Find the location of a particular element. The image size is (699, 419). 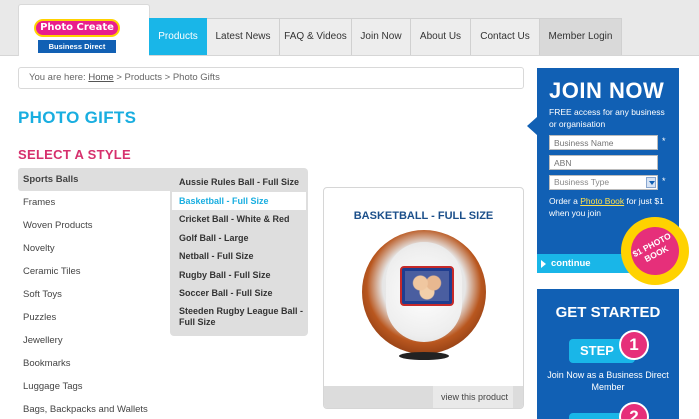

category-item: Jewellery is located at coordinates (98, 340).